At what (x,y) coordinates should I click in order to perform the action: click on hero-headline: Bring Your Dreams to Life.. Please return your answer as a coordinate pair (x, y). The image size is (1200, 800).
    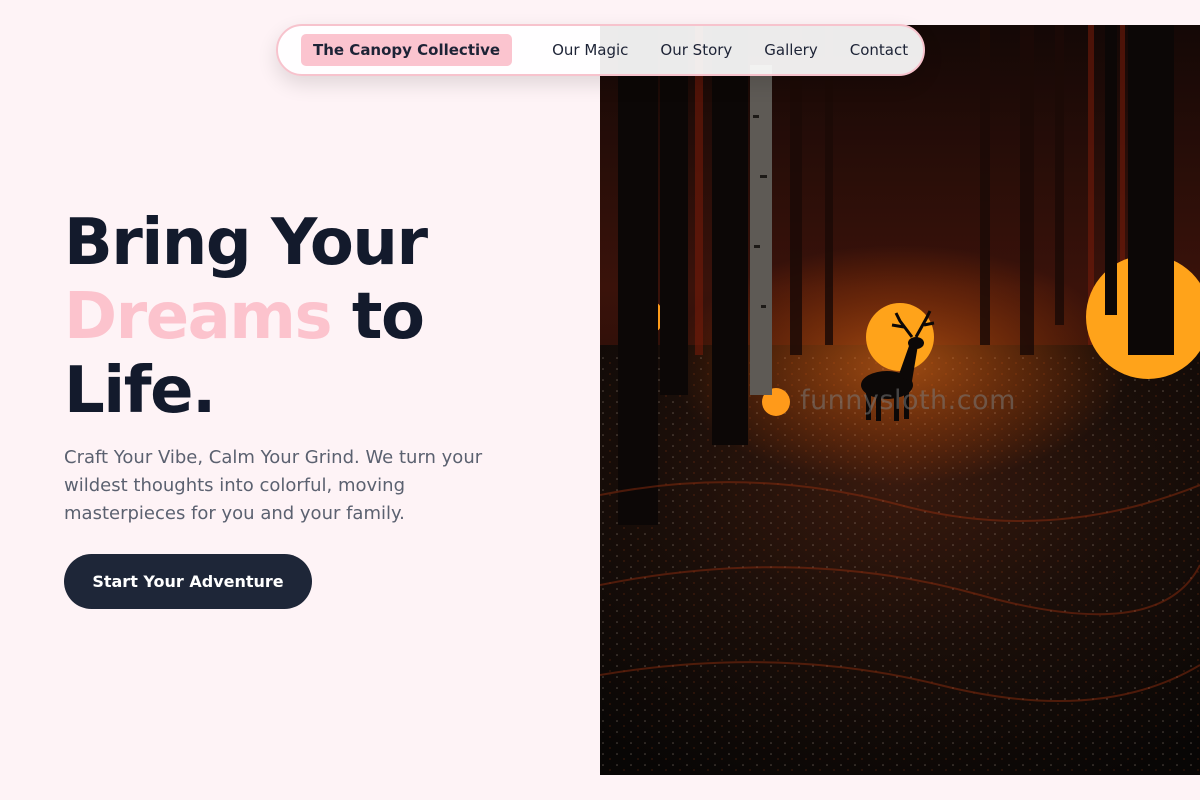
    Looking at the image, I should click on (246, 317).